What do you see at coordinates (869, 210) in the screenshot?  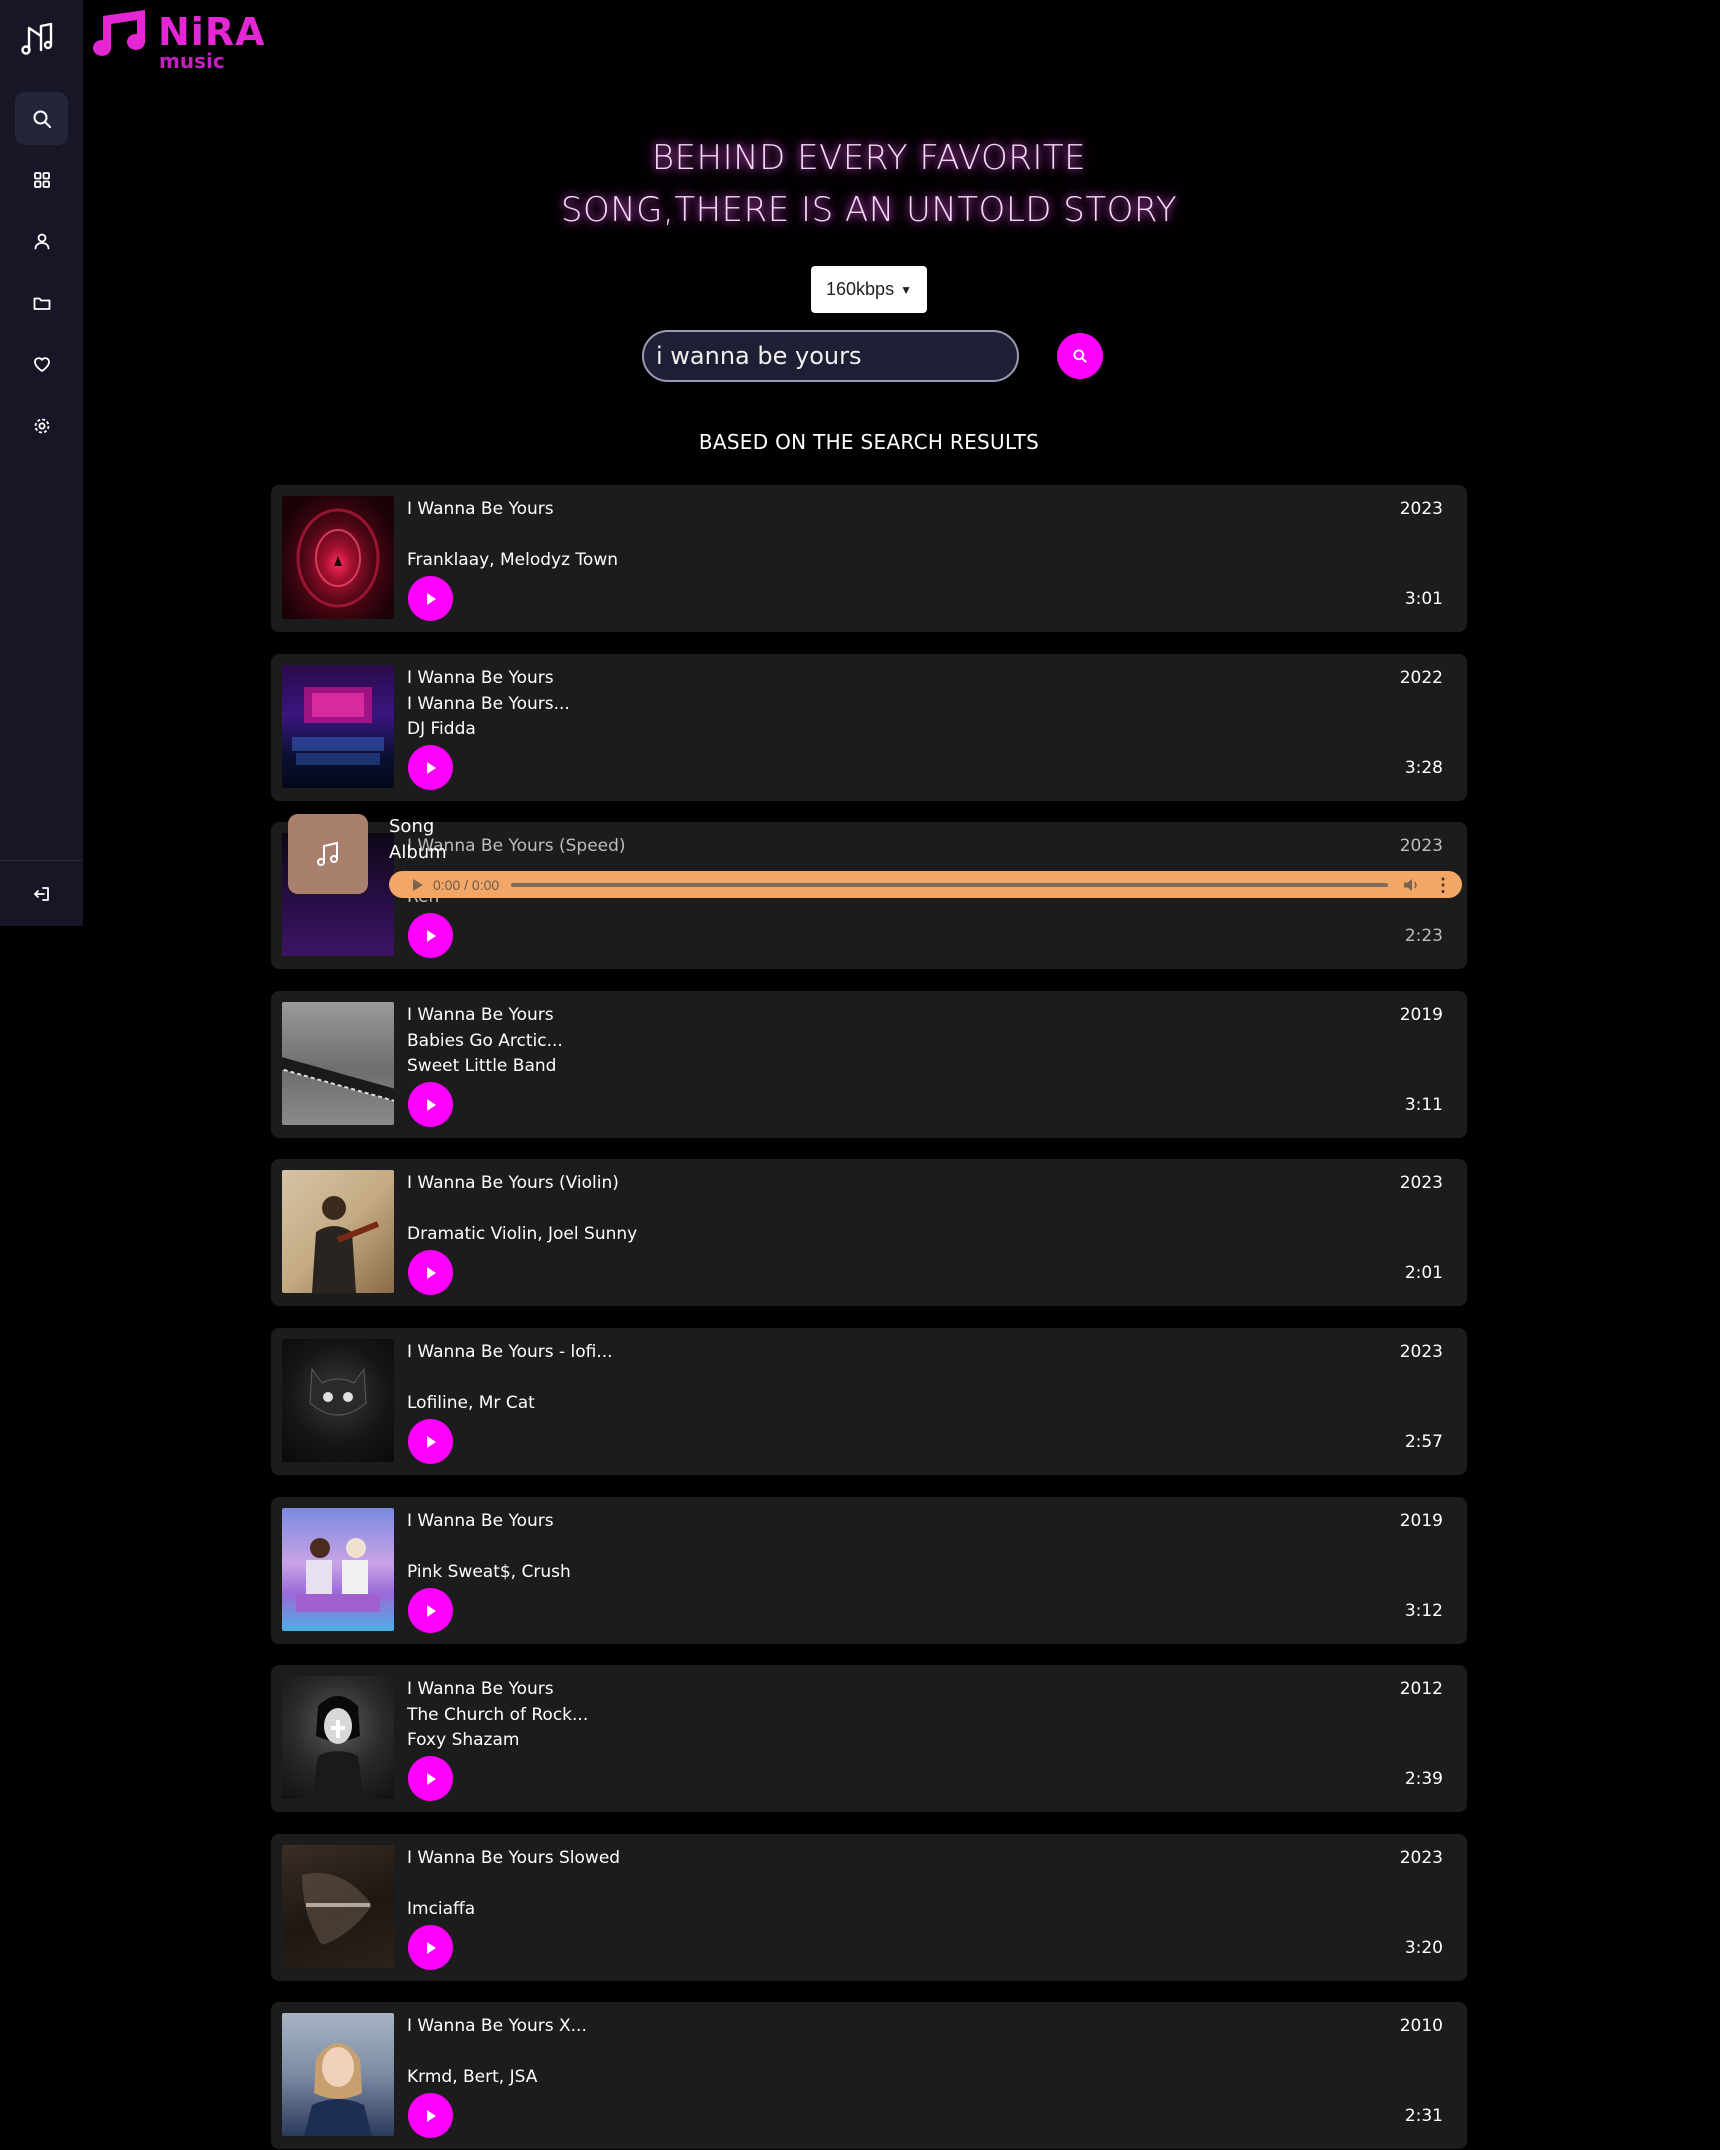 I see `hero-line-2: SONG,THERE IS AN UNTOLD STORY` at bounding box center [869, 210].